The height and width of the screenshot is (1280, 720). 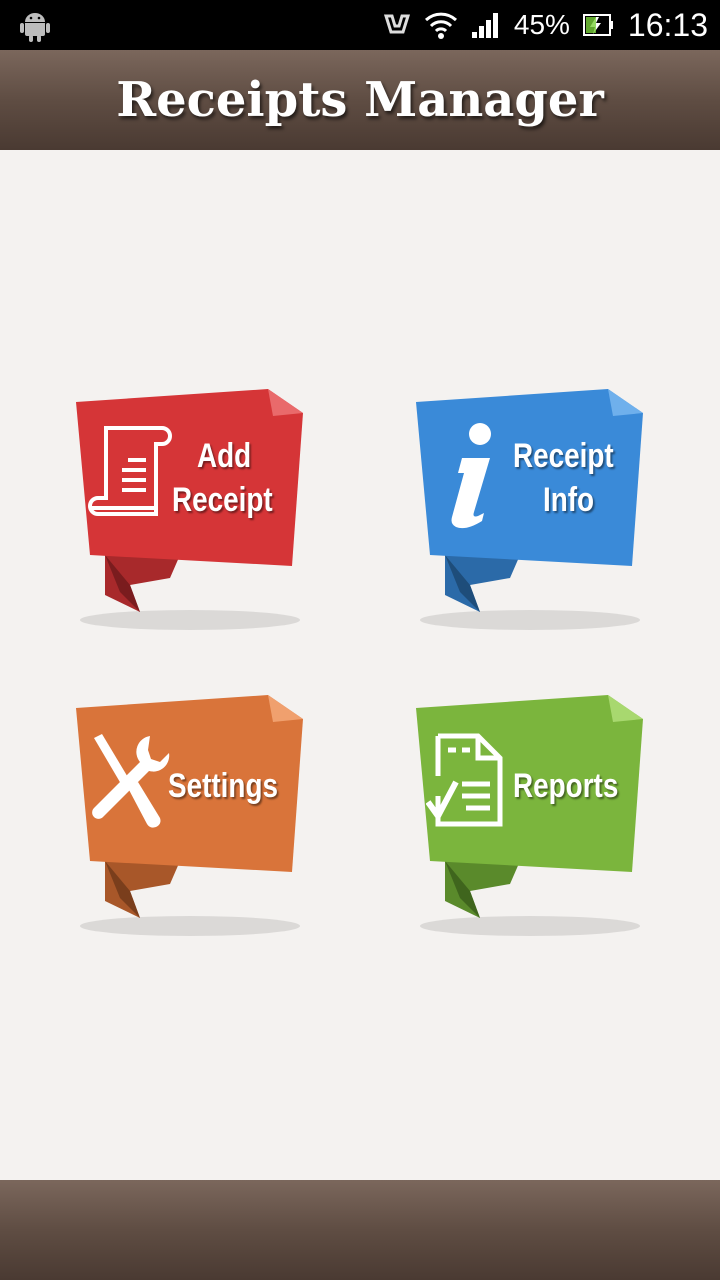 I want to click on status-bar: 45% 16:13, so click(x=360, y=25).